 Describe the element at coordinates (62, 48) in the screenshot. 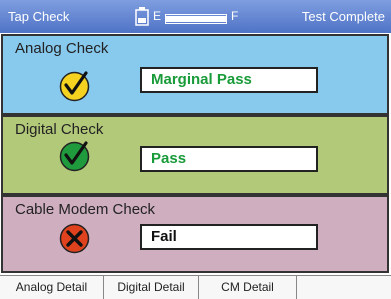

I see `analog-check-heading: Analog Check` at that location.